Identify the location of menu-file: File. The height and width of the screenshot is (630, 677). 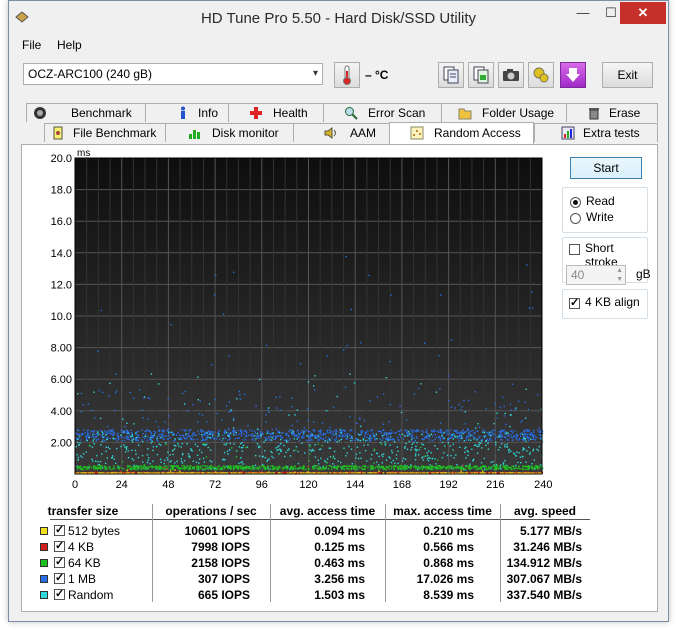
(31, 45).